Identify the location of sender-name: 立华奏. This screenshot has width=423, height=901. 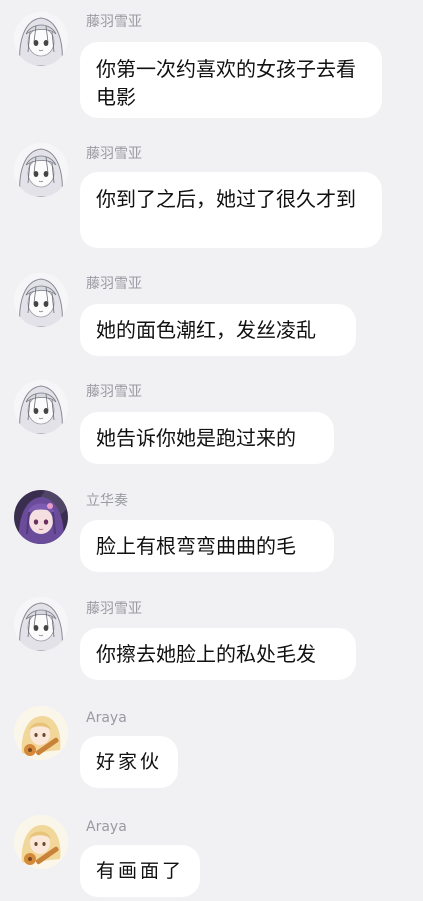
(107, 501).